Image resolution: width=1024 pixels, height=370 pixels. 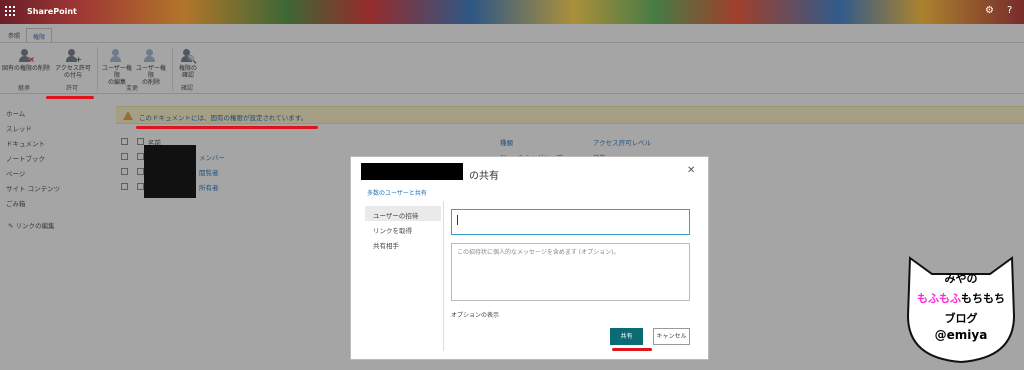 What do you see at coordinates (939, 298) in the screenshot?
I see `watermark-line2a: もふもふ` at bounding box center [939, 298].